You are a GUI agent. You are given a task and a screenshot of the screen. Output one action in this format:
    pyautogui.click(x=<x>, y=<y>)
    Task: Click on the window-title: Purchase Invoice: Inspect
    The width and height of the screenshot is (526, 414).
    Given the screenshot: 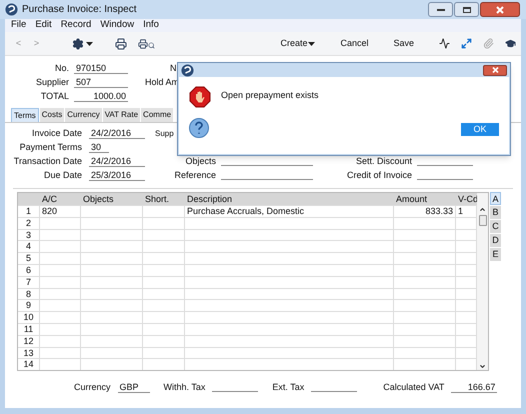 What is the action you would take?
    pyautogui.click(x=79, y=10)
    